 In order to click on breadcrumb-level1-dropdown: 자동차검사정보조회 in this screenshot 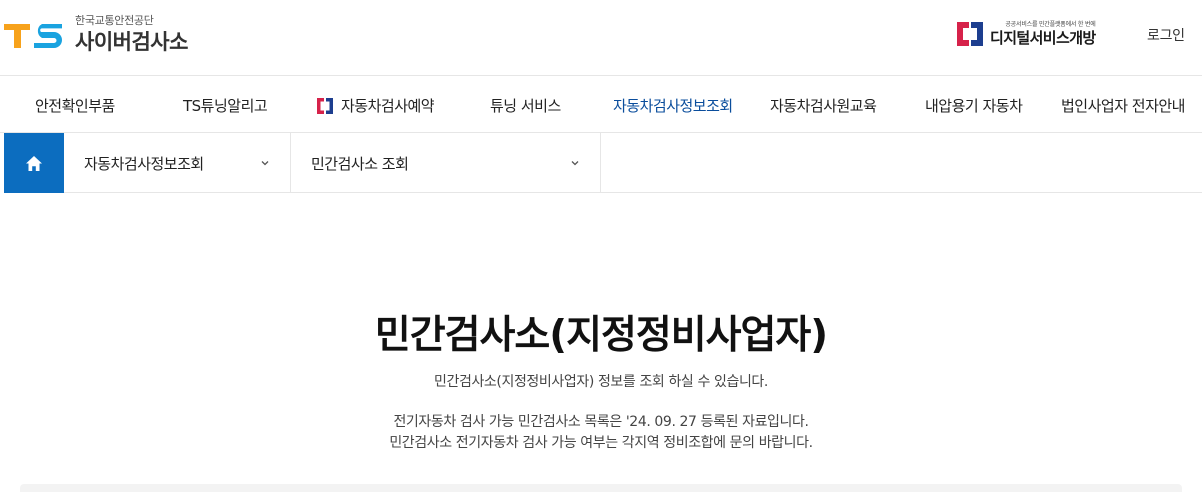, I will do `click(177, 163)`.